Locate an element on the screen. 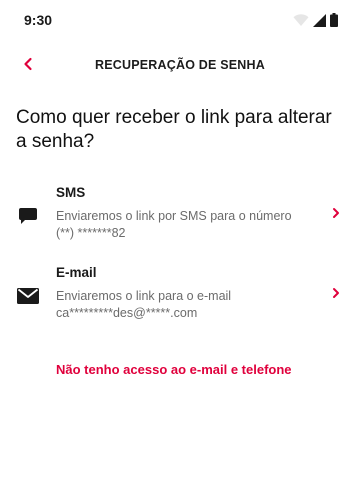 The image size is (360, 492). envelope-icon is located at coordinates (28, 296).